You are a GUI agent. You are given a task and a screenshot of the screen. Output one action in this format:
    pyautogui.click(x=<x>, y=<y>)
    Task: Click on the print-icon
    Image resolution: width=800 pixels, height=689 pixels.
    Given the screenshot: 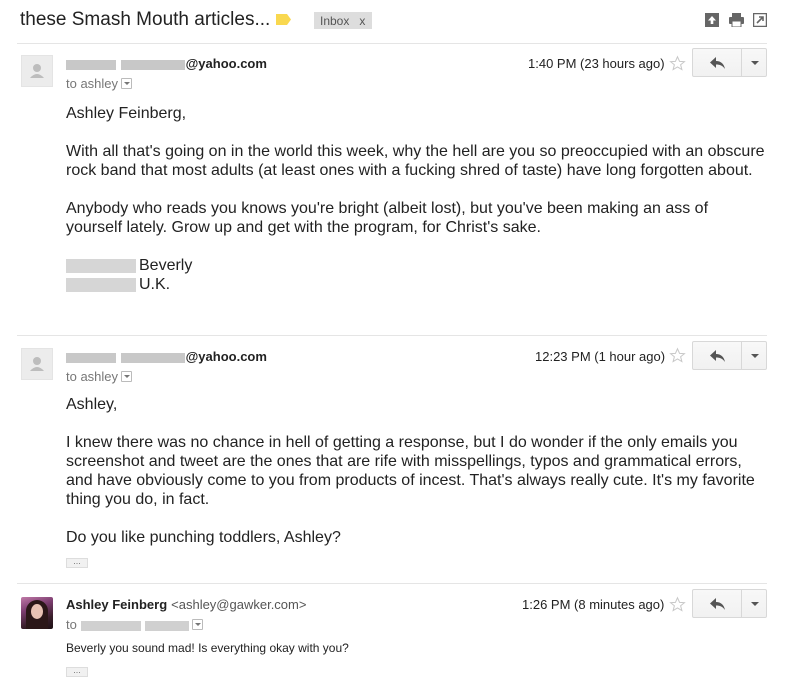 What is the action you would take?
    pyautogui.click(x=736, y=20)
    